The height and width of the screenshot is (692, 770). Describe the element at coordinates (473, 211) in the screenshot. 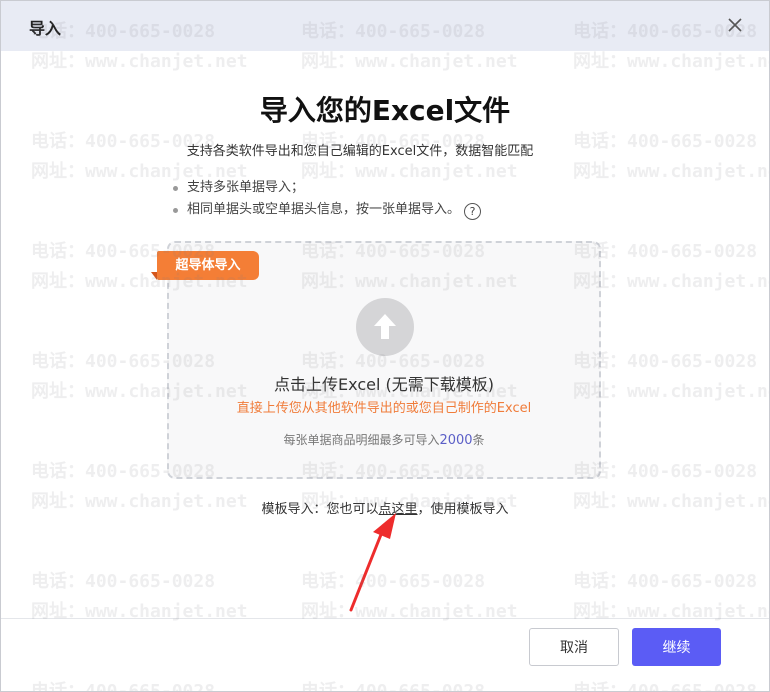

I see `help-icon: ?` at that location.